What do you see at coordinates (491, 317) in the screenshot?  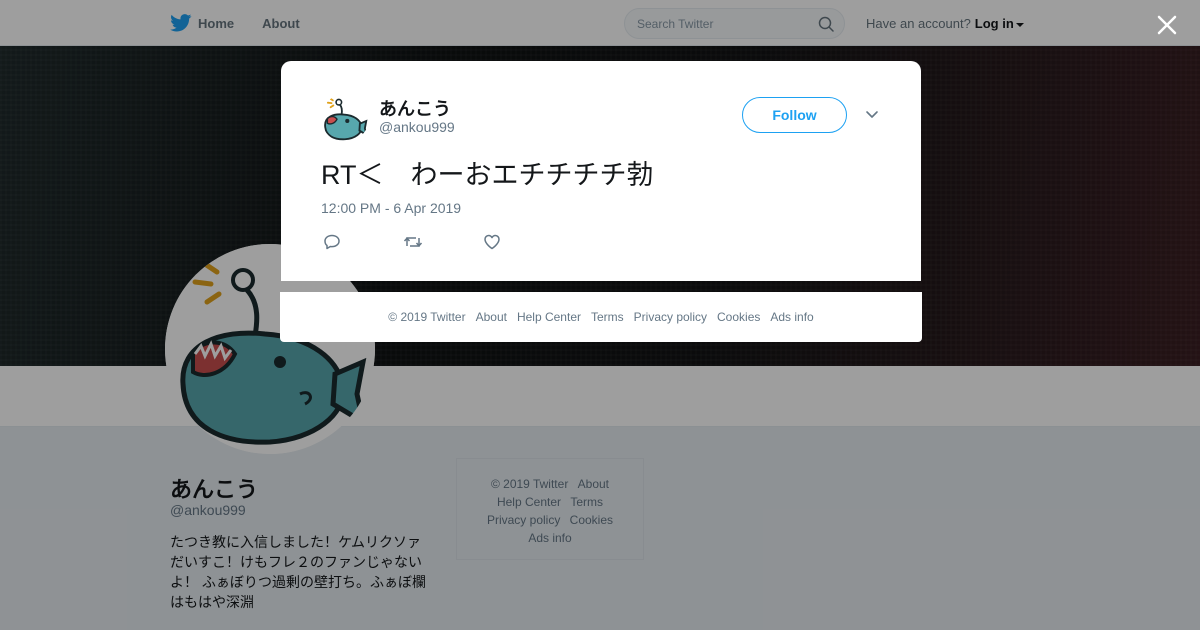 I see `modal-footer-about: About` at bounding box center [491, 317].